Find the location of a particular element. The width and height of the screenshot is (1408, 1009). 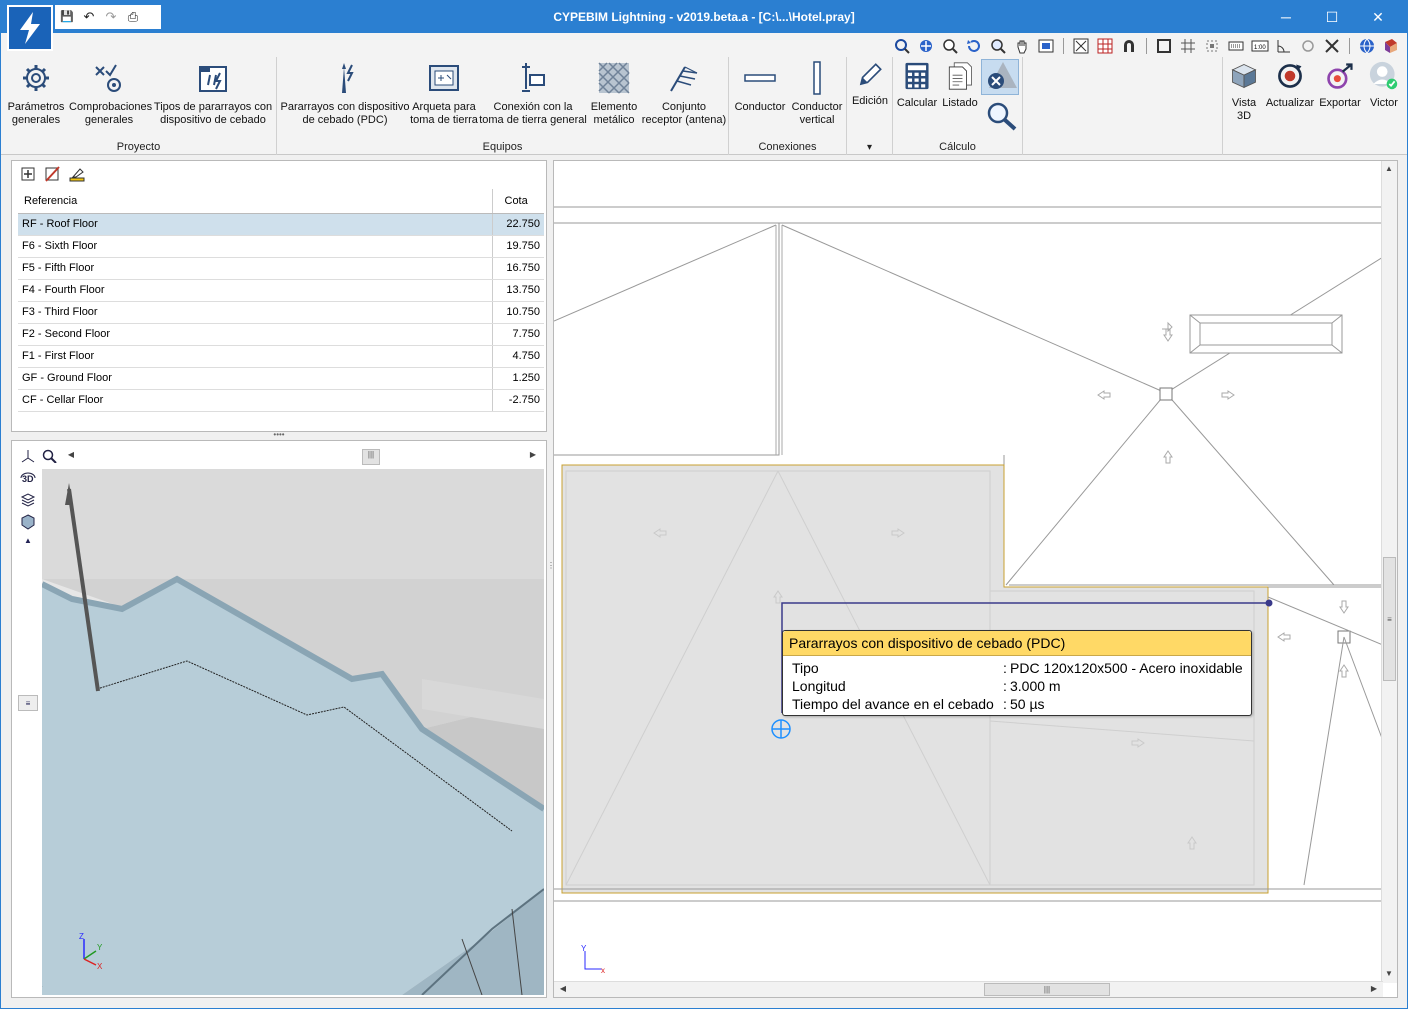

help-book-icon is located at coordinates (1391, 46).